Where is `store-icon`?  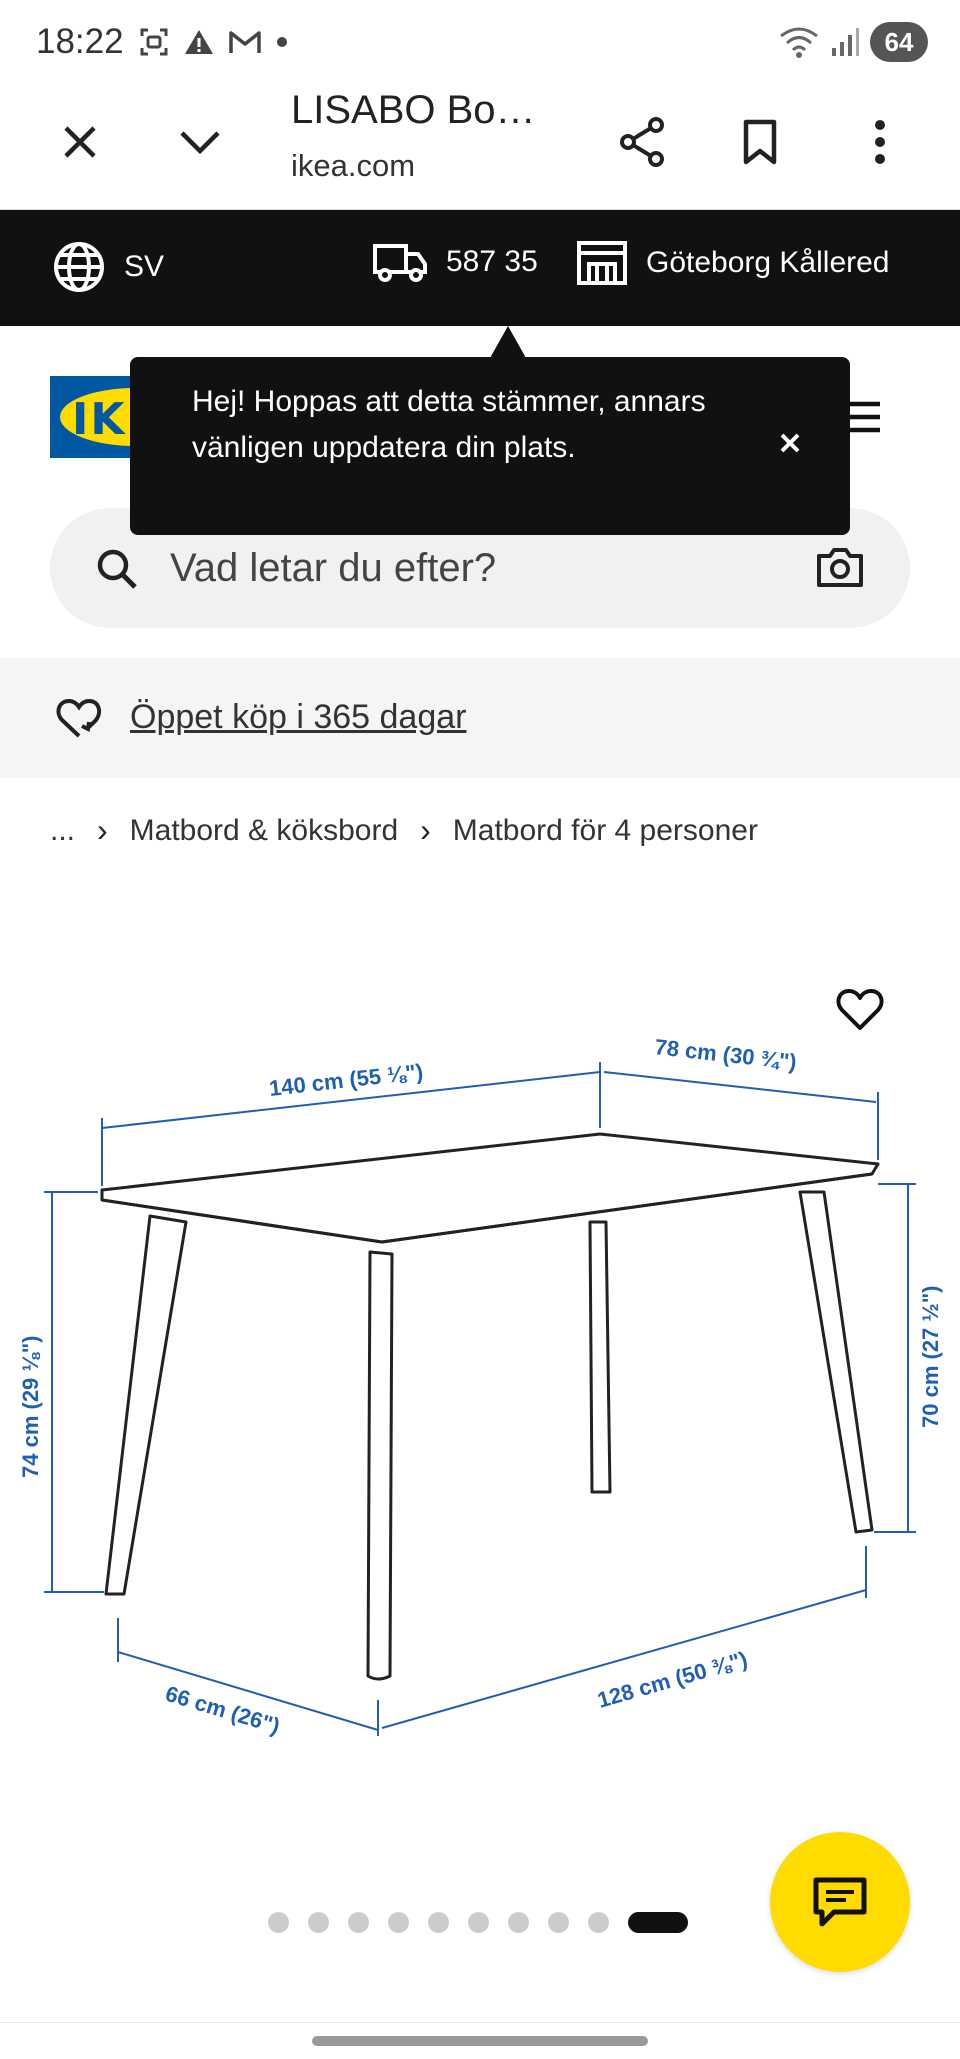
store-icon is located at coordinates (602, 263).